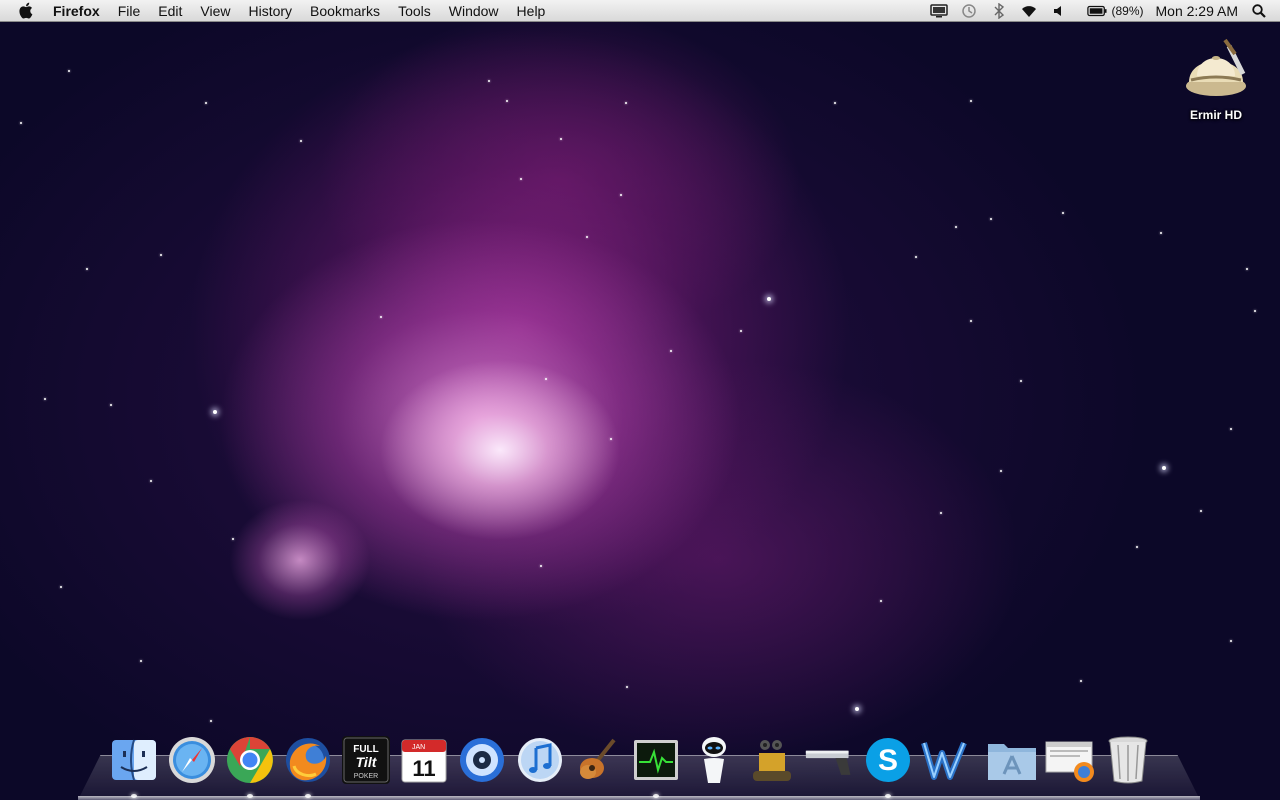  Describe the element at coordinates (26, 11) in the screenshot. I see `apple-menu-icon` at that location.